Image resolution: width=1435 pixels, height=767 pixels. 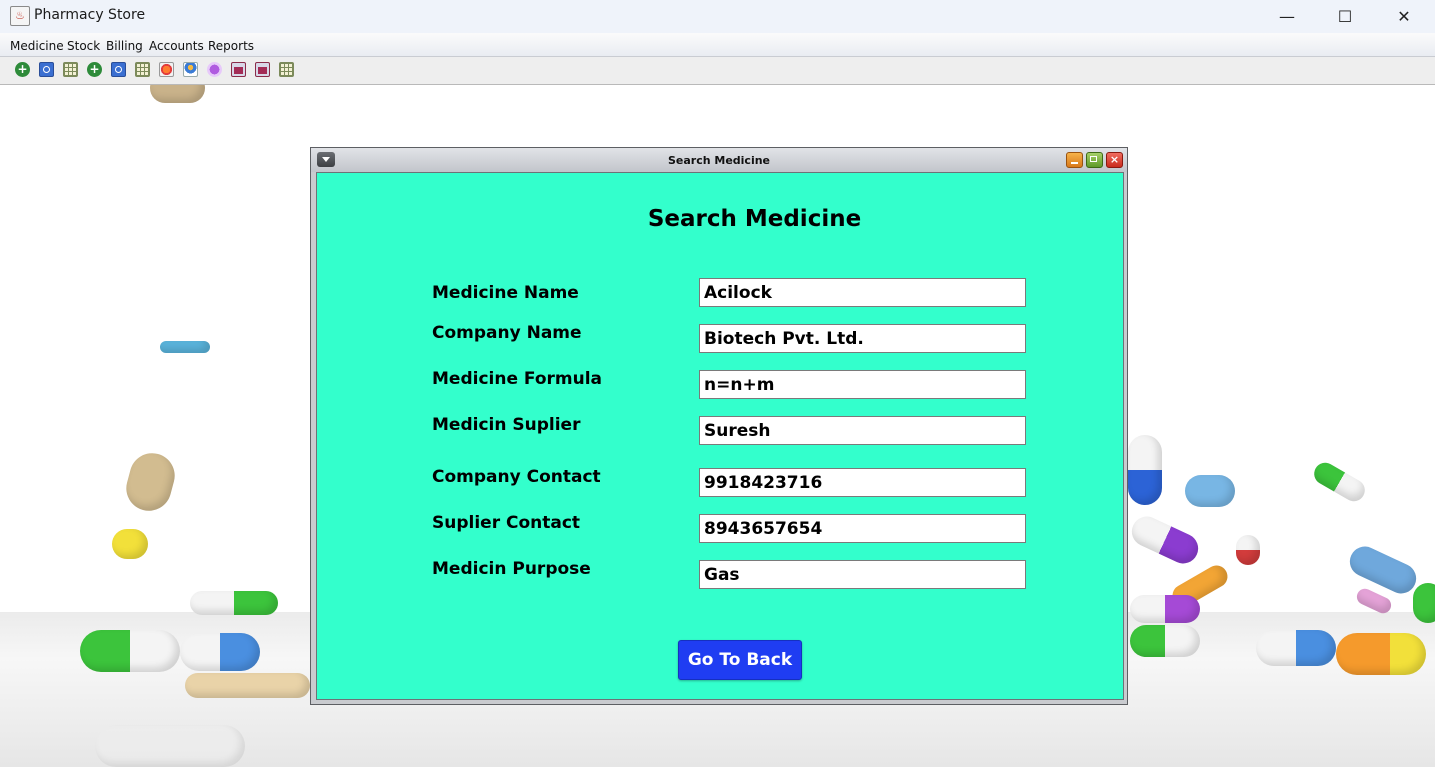 I want to click on window-title-bar: ♨ Pharmacy Store — ☐ ✕, so click(x=717, y=16).